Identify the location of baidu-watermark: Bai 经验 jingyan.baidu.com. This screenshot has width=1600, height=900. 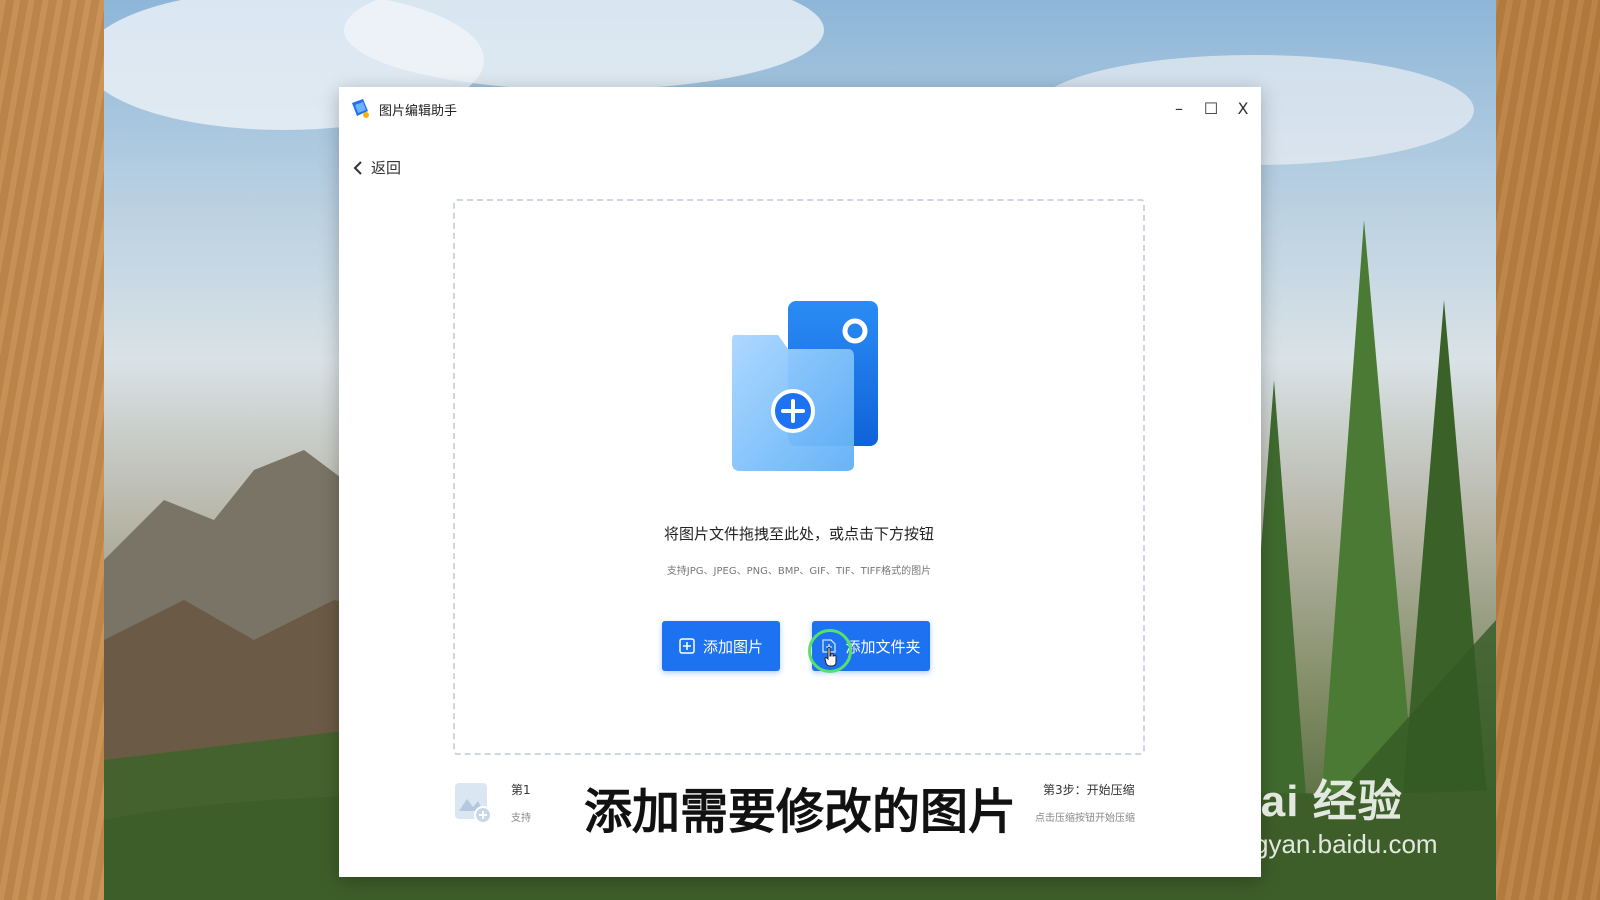
(1378, 810).